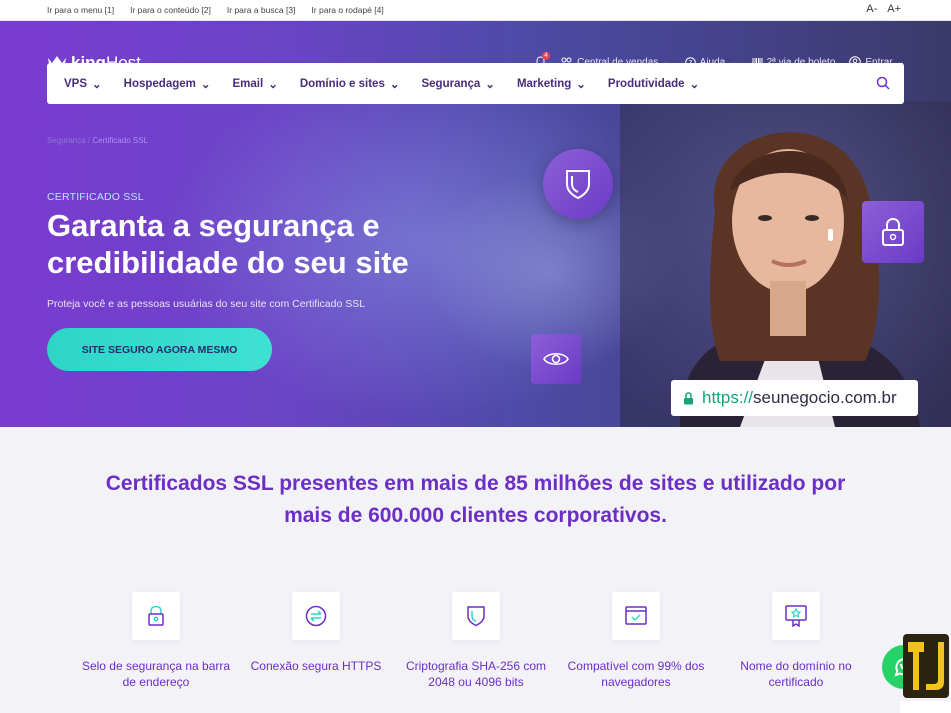 The width and height of the screenshot is (951, 713). I want to click on menu-item-vps: VPS ⌄, so click(83, 84).